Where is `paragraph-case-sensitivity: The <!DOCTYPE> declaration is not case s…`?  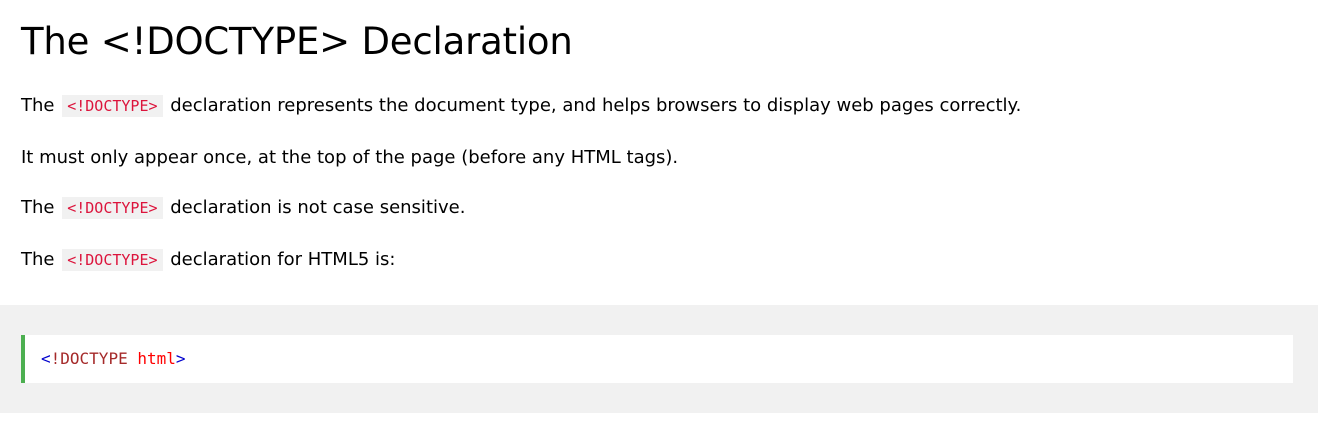
paragraph-case-sensitivity: The <!DOCTYPE> declaration is not case s… is located at coordinates (669, 208).